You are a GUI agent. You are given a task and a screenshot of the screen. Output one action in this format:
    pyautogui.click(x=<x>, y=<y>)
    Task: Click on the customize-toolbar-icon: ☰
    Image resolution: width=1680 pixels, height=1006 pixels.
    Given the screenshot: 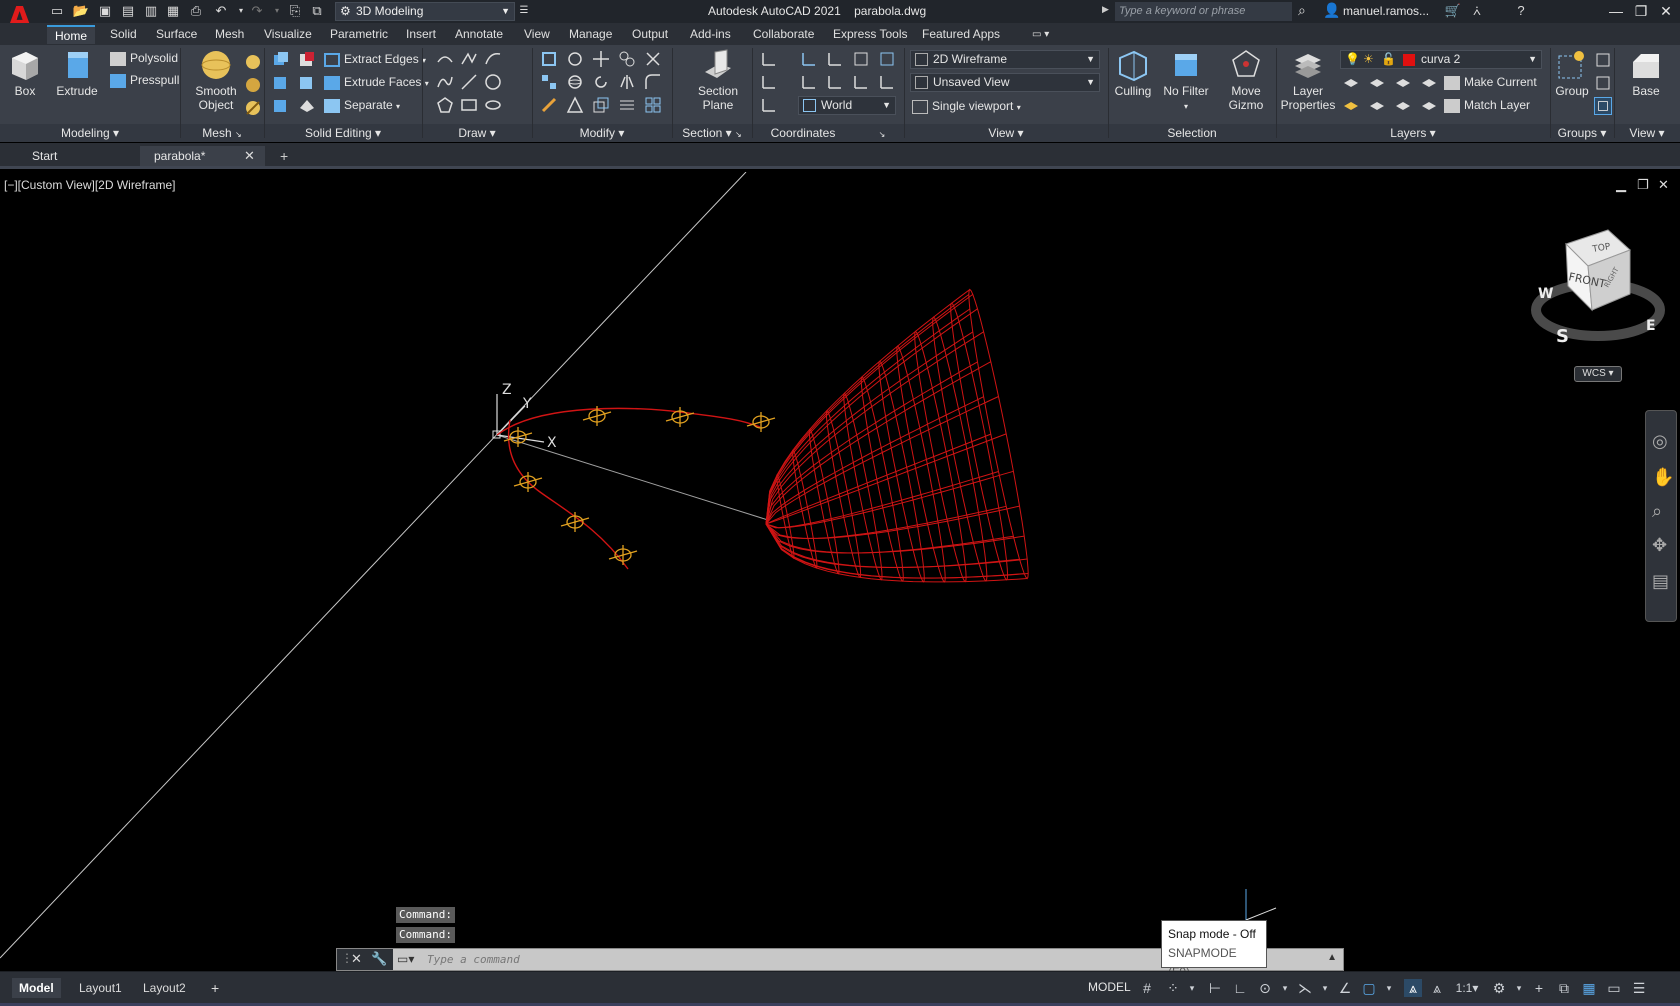 What is the action you would take?
    pyautogui.click(x=524, y=11)
    